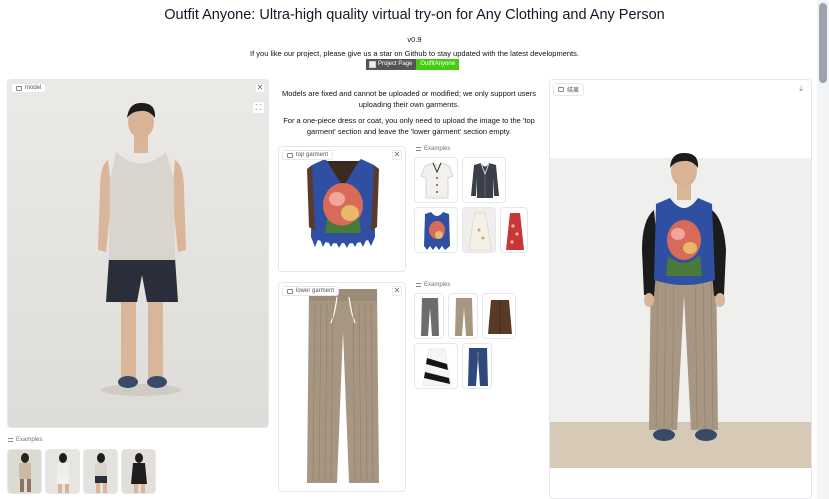  Describe the element at coordinates (437, 285) in the screenshot. I see `lower-examples-text: Examples` at that location.